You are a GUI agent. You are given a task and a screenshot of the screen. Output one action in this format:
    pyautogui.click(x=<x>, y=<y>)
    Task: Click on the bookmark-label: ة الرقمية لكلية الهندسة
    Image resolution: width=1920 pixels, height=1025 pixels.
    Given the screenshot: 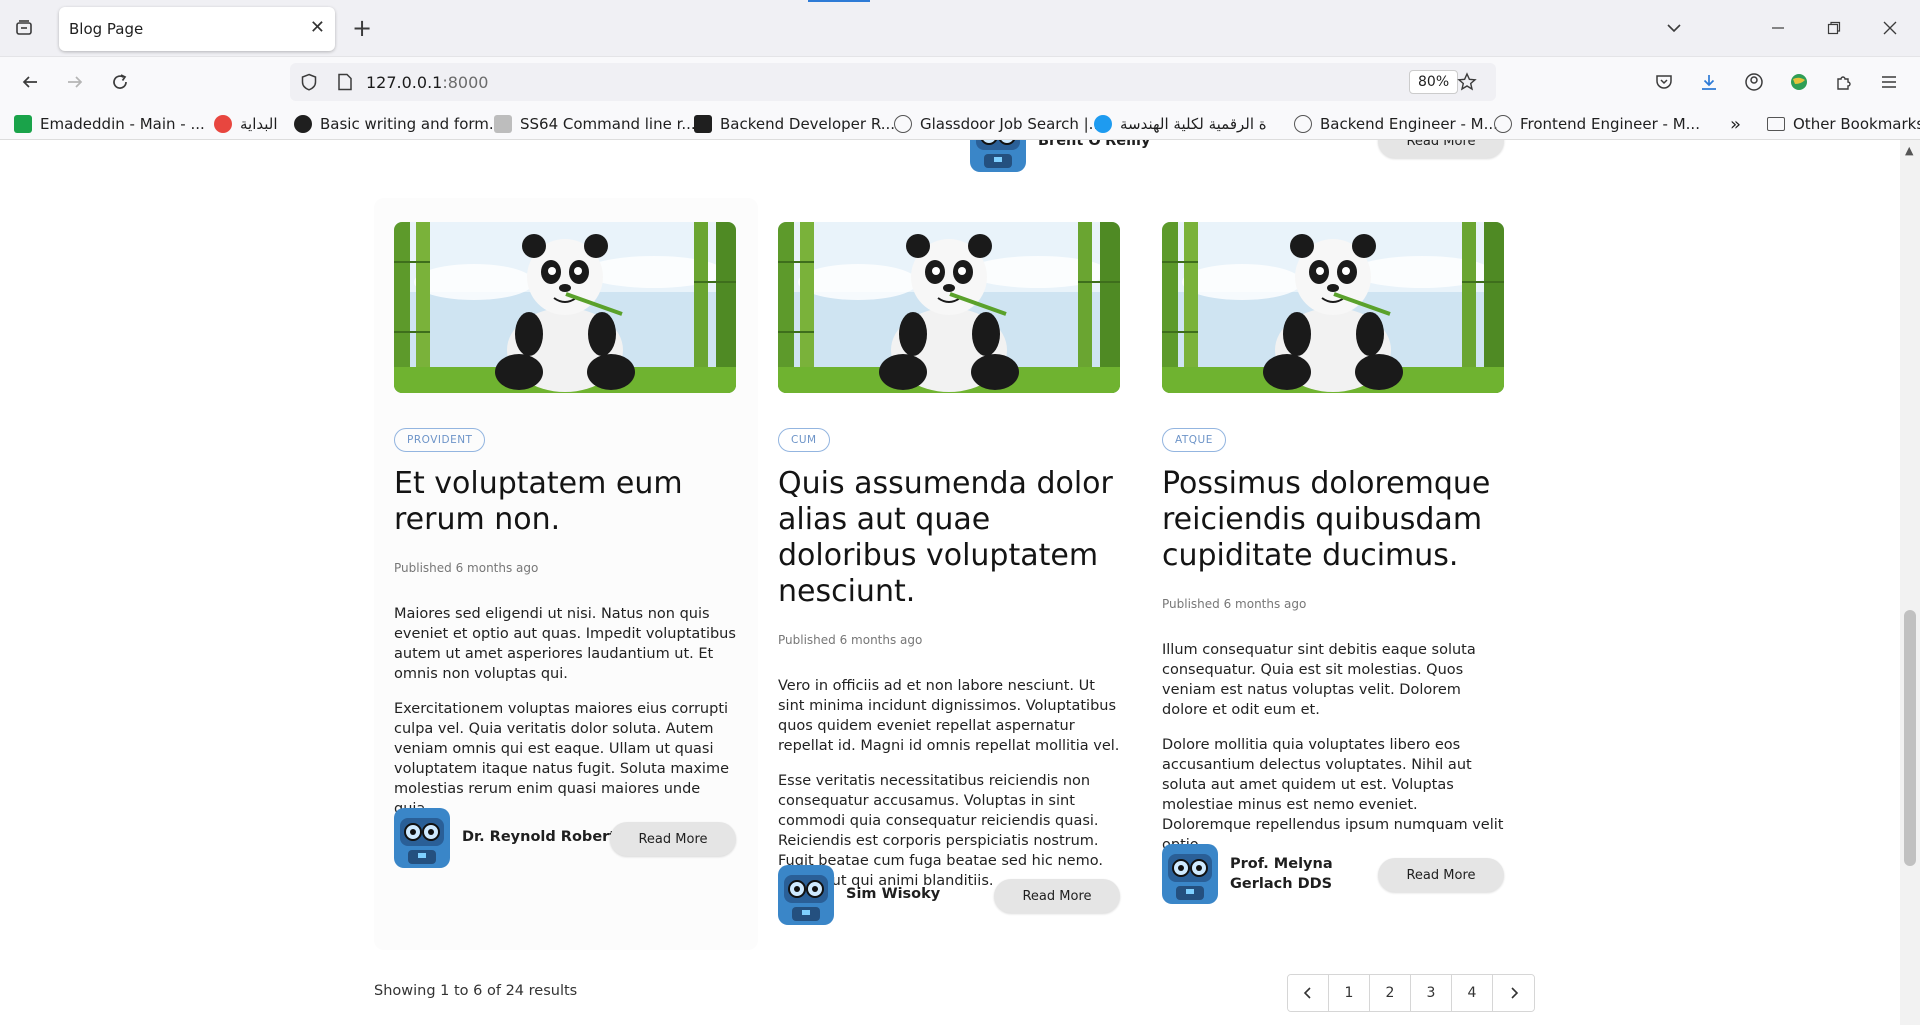 What is the action you would take?
    pyautogui.click(x=1193, y=124)
    